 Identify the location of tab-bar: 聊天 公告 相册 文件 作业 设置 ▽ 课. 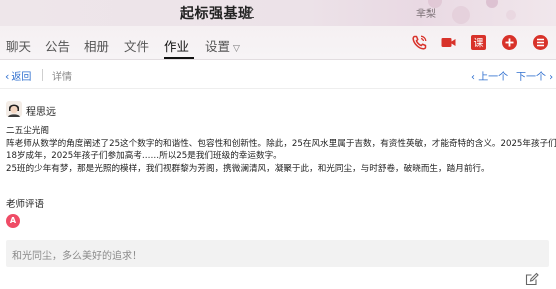
(278, 43).